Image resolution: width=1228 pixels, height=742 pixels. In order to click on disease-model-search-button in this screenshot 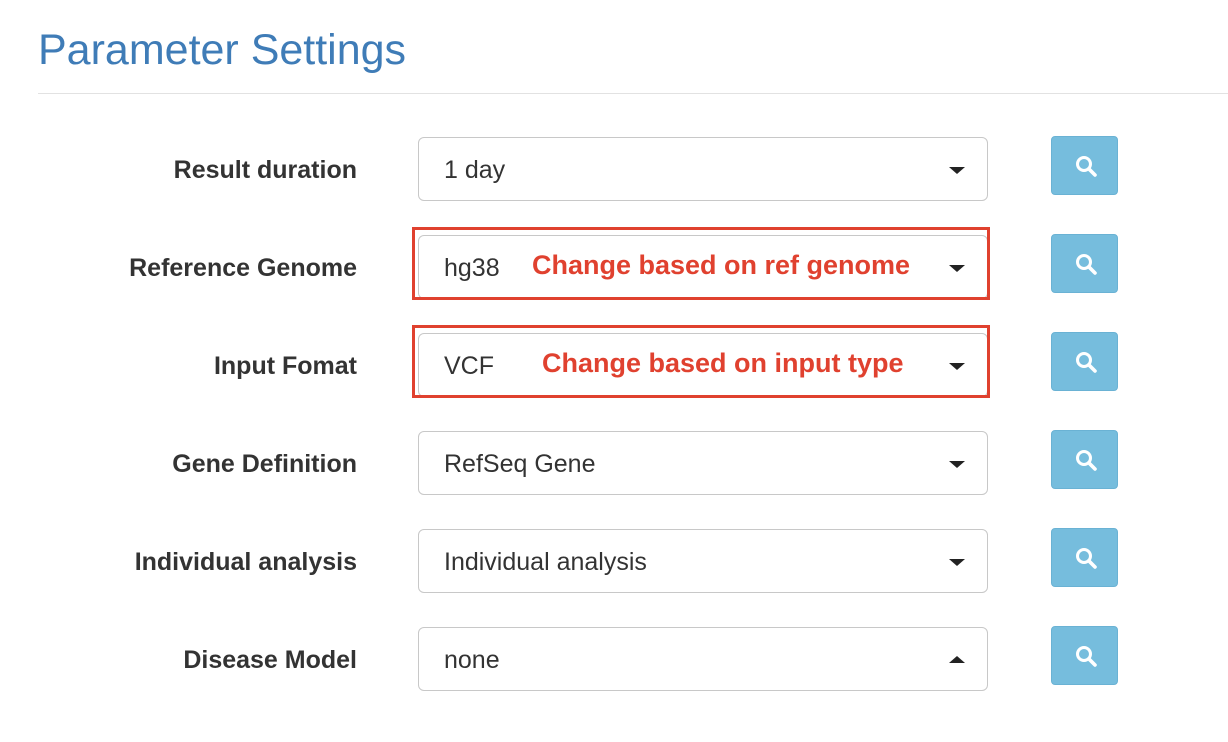, I will do `click(1084, 655)`.